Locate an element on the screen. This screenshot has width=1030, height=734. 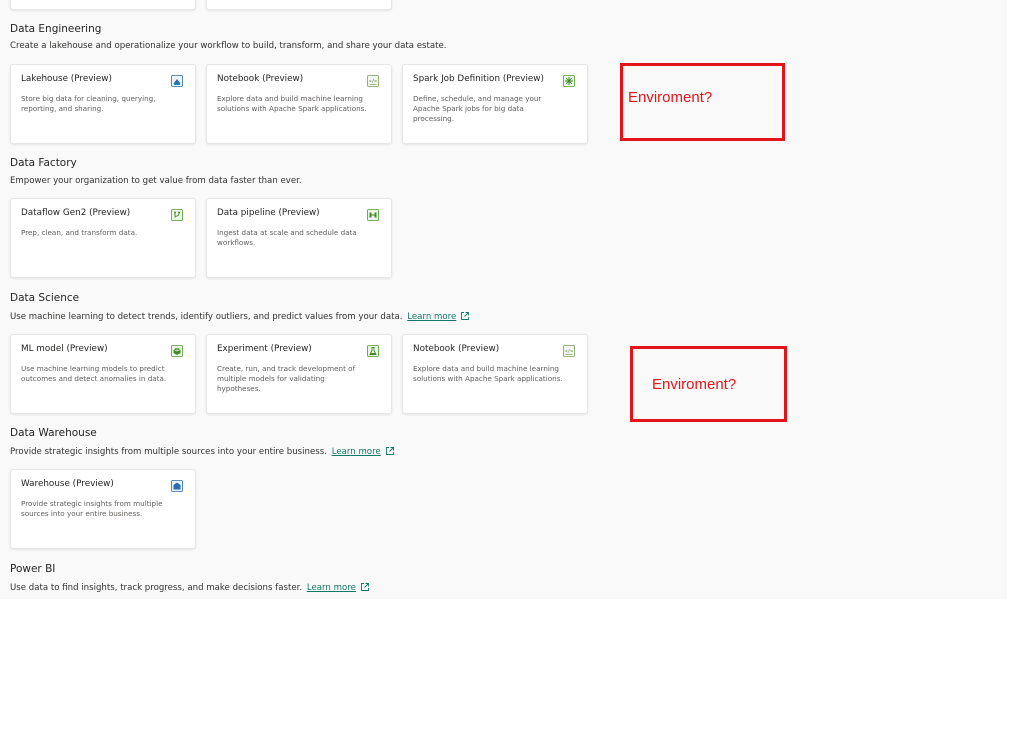
section-title-data-science: Data Science is located at coordinates (45, 298).